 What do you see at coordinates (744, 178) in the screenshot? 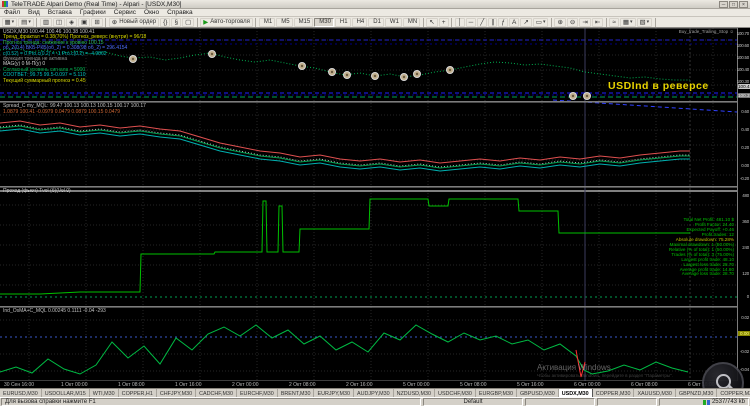
I see `price-scale-label: -0.20` at bounding box center [744, 178].